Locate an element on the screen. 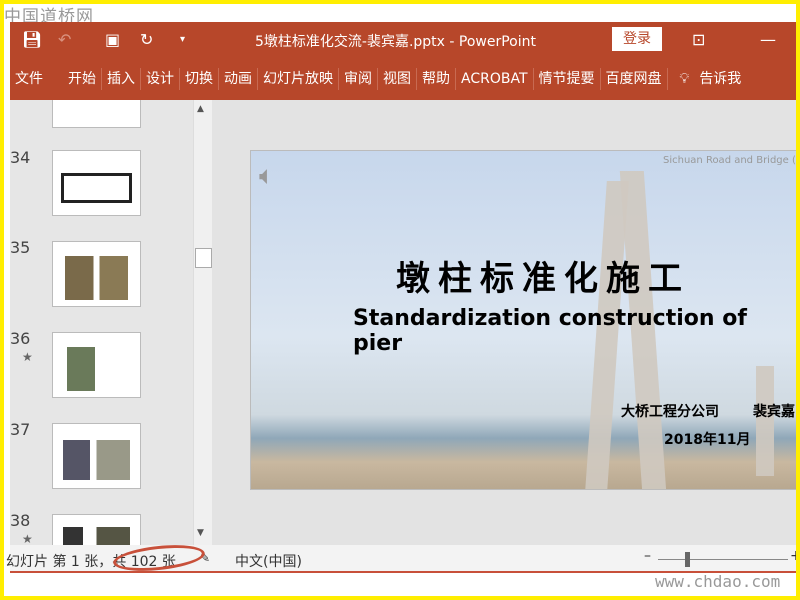 This screenshot has width=800, height=600. slide-title-english: Standardization construction of pier is located at coordinates (550, 331).